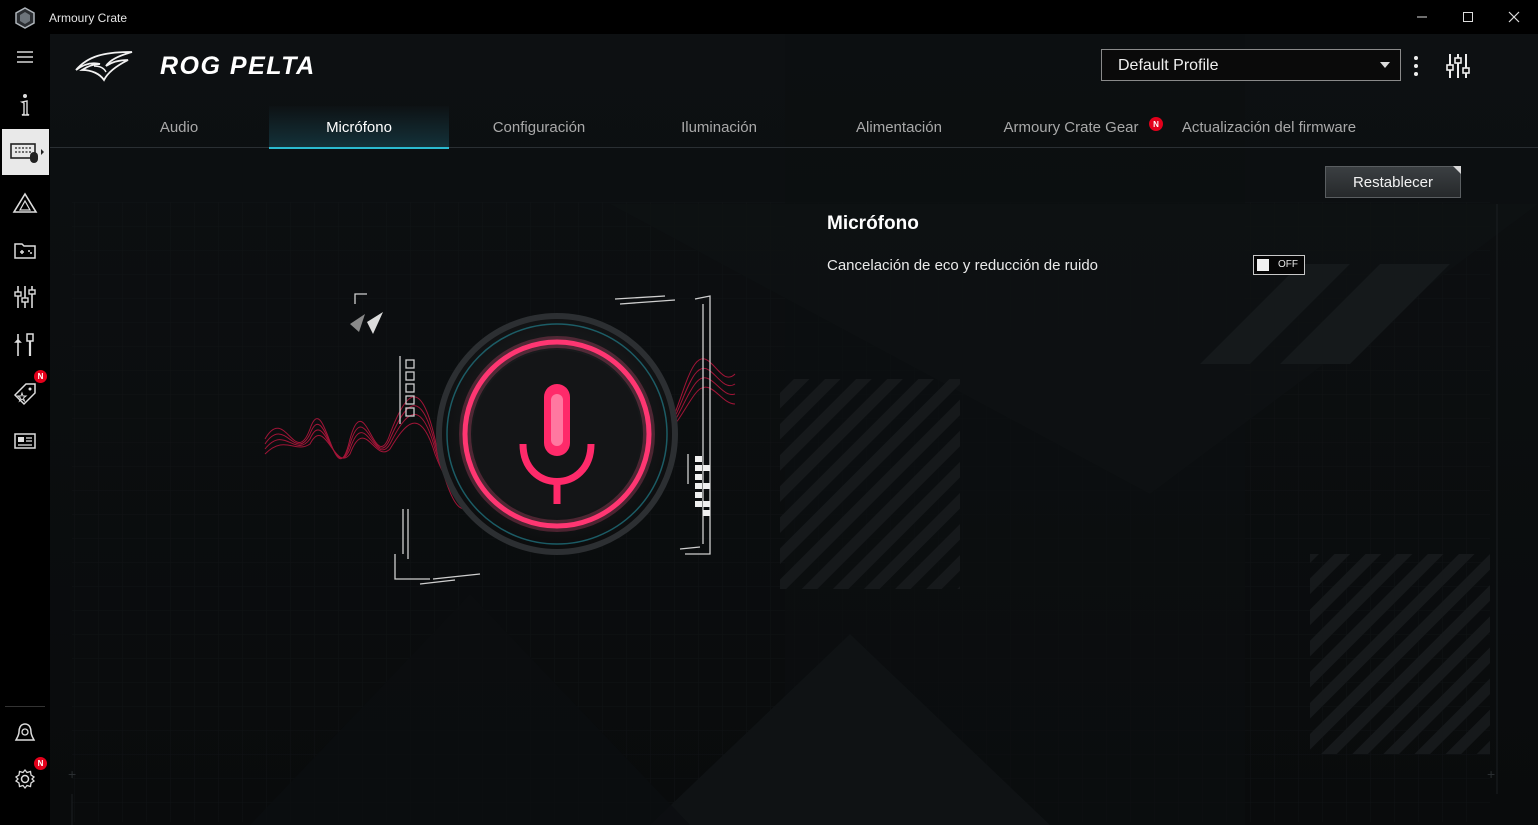 The image size is (1538, 825). I want to click on reset-button: Restablecer, so click(1393, 182).